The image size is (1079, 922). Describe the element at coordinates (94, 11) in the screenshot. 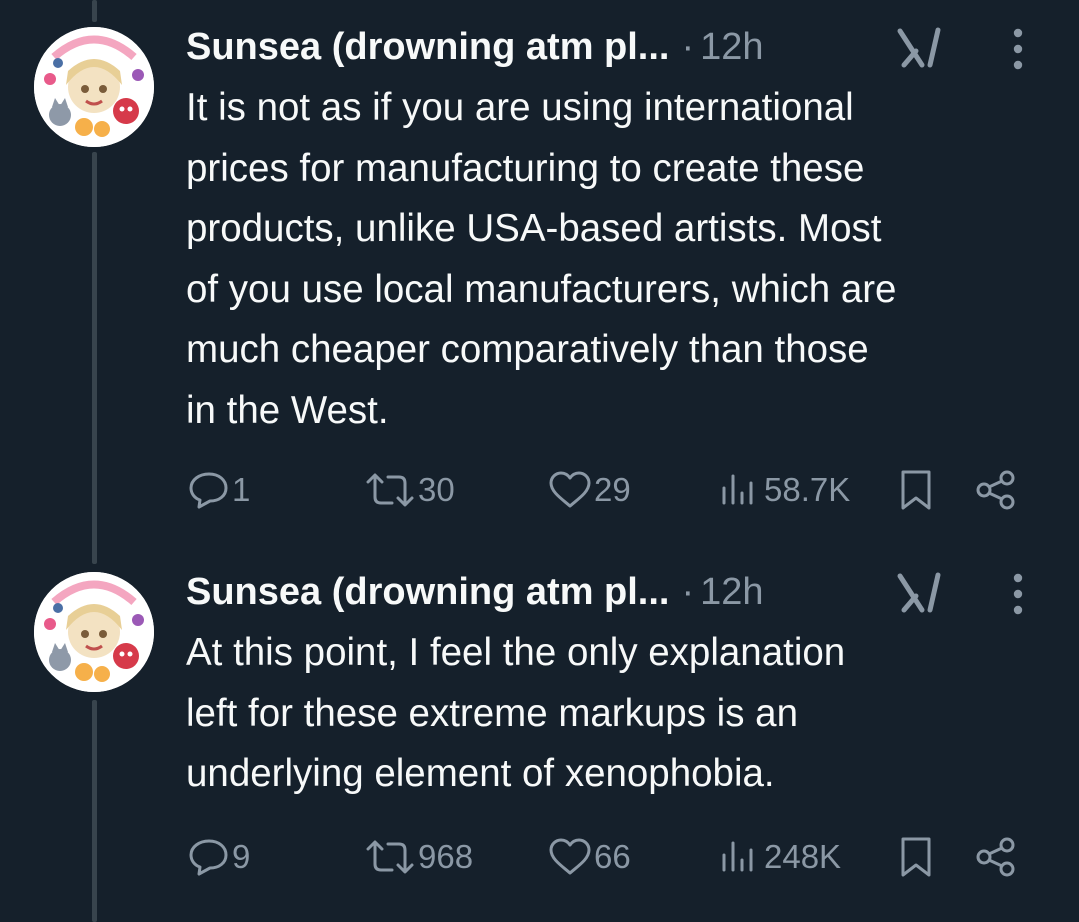

I see `thread-line-top` at that location.